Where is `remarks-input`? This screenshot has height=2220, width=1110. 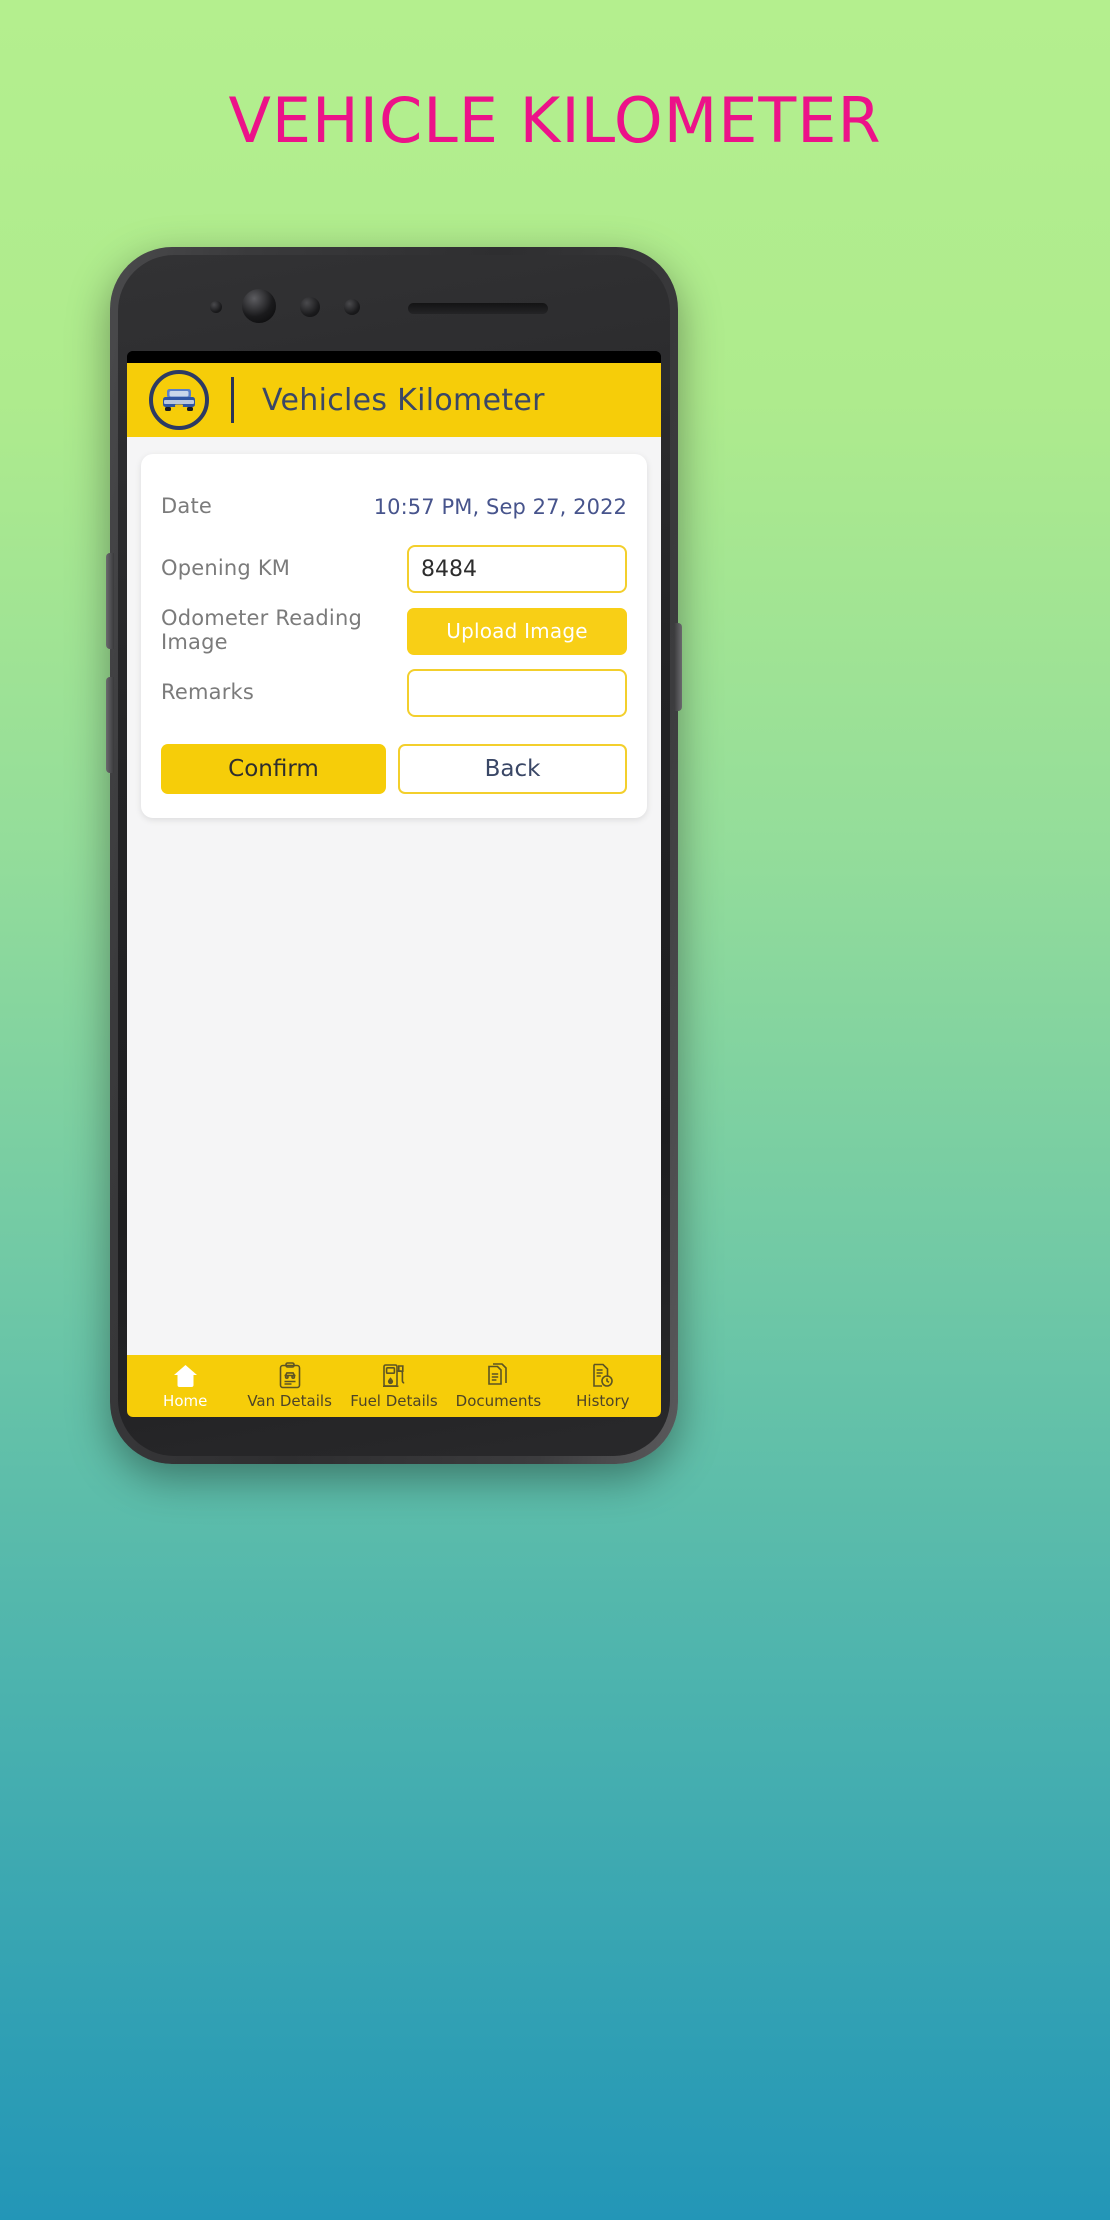 remarks-input is located at coordinates (517, 693).